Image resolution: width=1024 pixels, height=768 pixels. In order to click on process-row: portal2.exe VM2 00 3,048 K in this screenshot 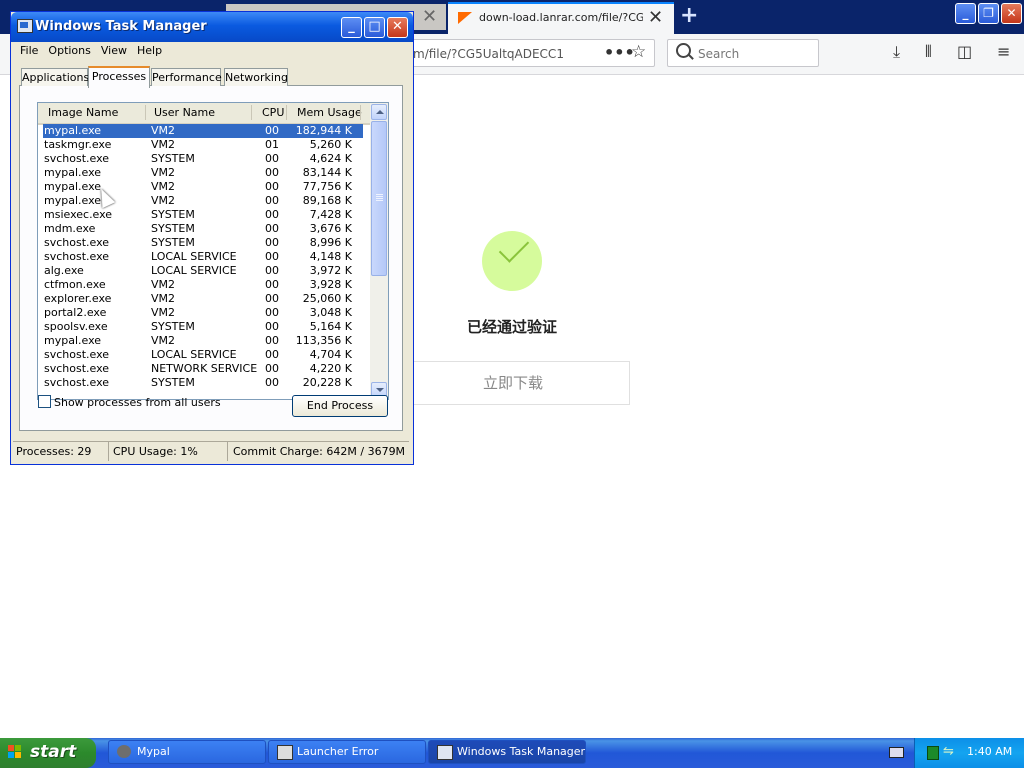, I will do `click(204, 313)`.